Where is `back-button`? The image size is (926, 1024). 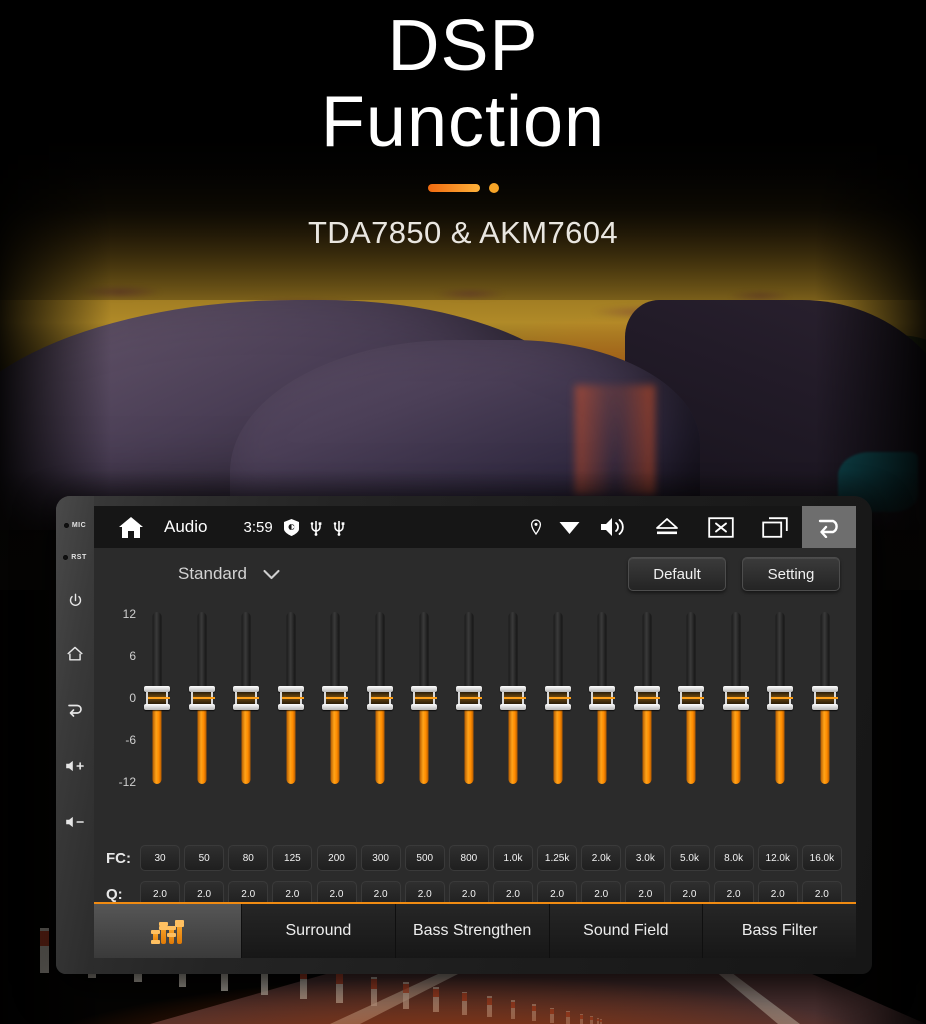 back-button is located at coordinates (829, 527).